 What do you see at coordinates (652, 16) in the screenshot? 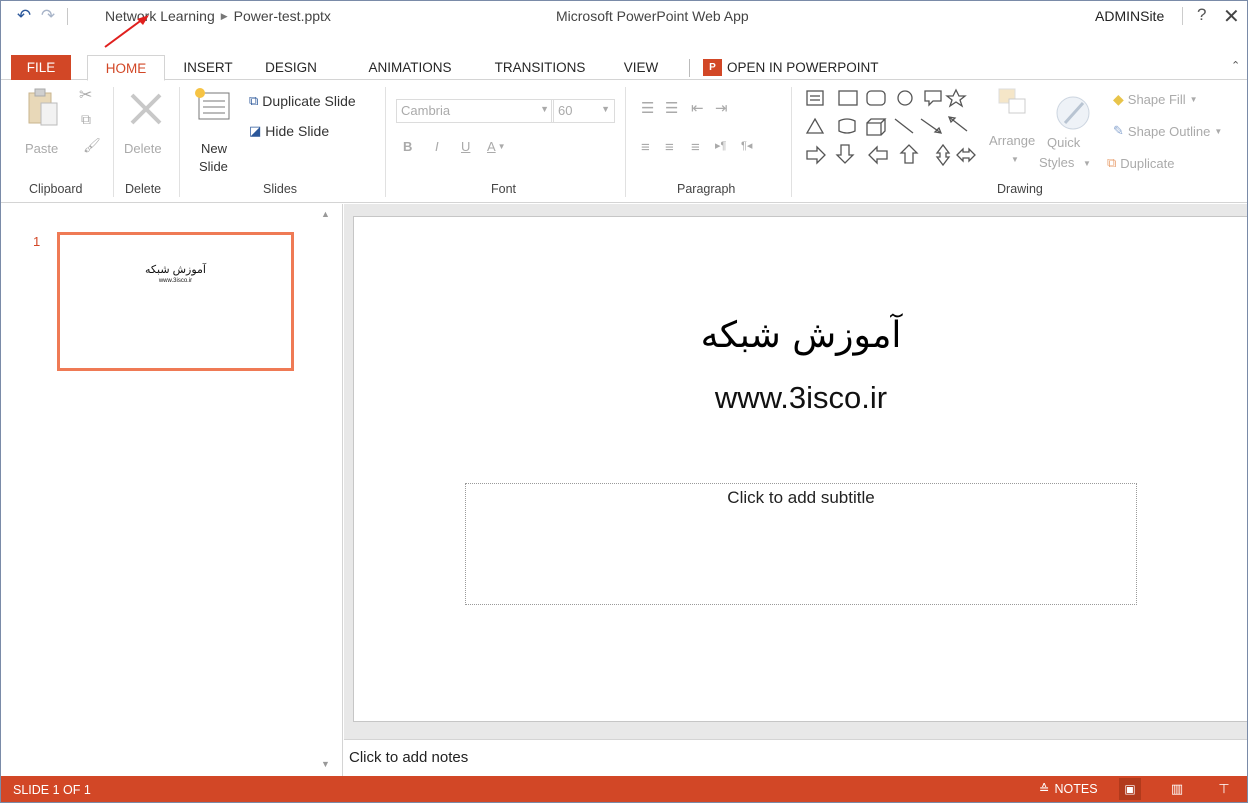
I see `app-title: Microsoft PowerPoint Web App` at bounding box center [652, 16].